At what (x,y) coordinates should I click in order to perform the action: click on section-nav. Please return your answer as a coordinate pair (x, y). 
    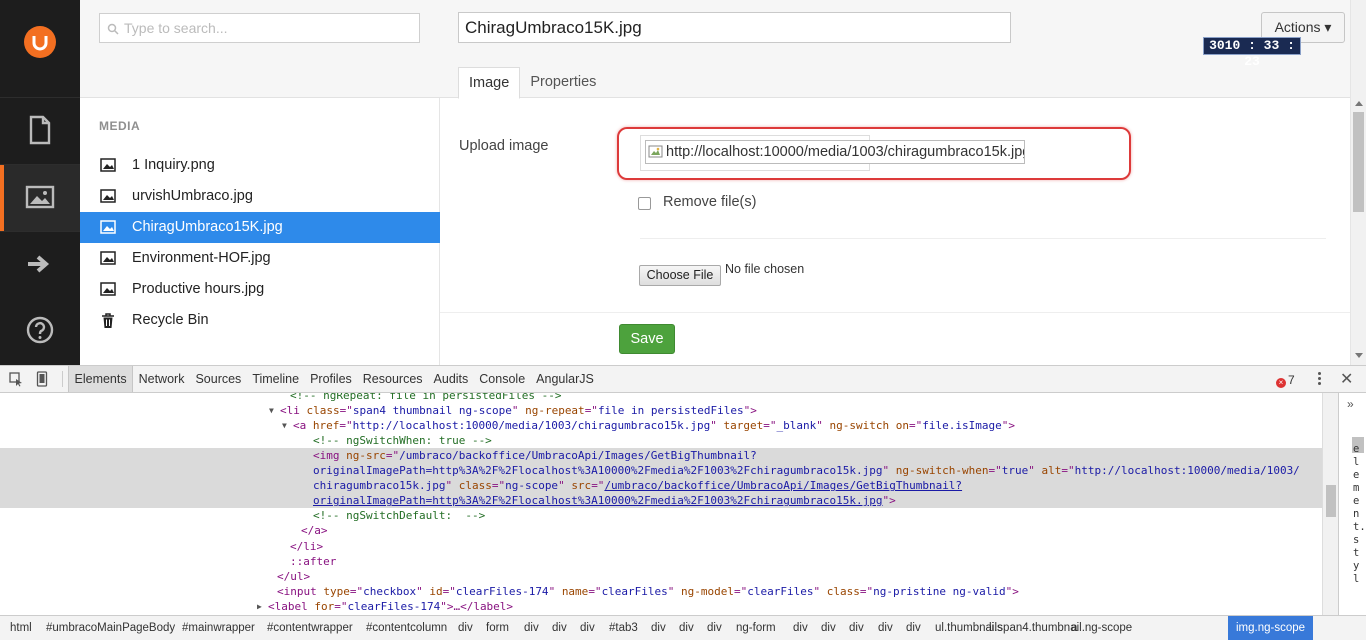
    Looking at the image, I should click on (40, 182).